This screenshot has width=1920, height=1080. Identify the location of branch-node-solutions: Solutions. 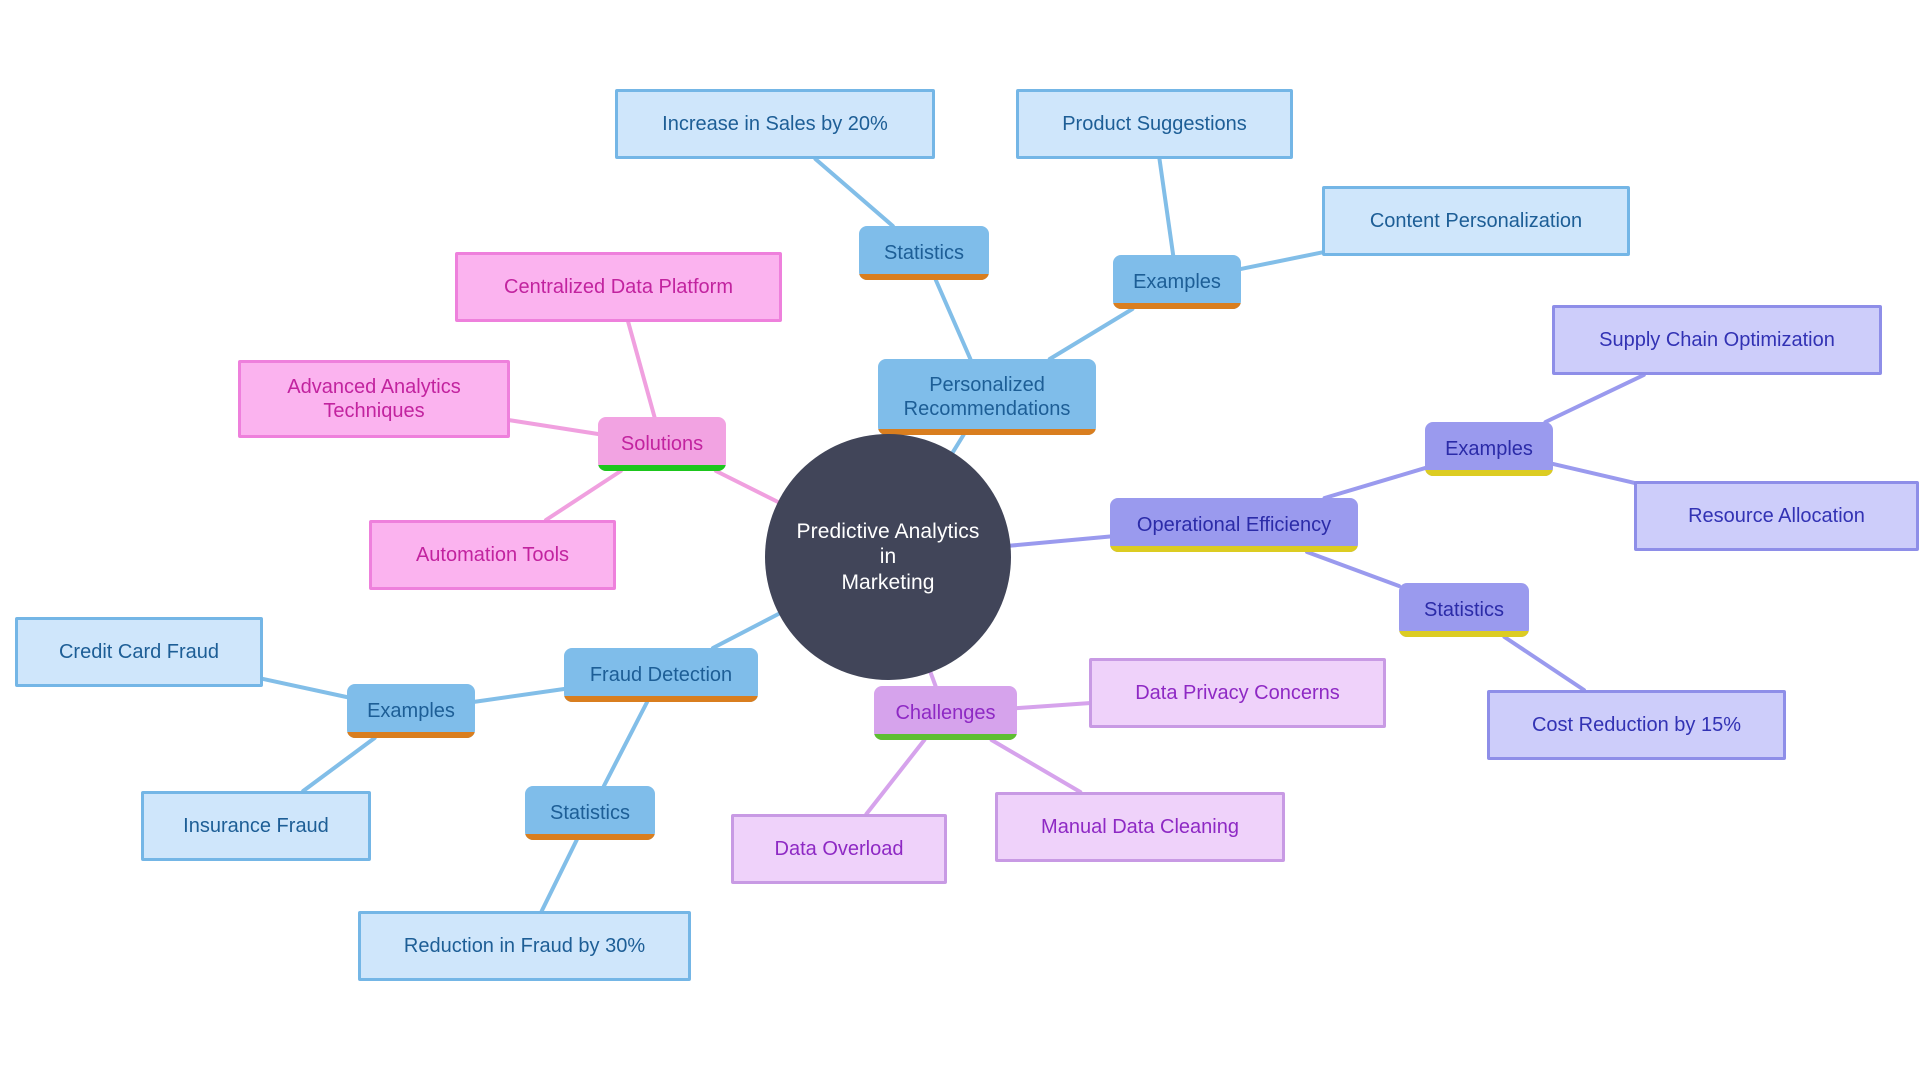
(662, 444).